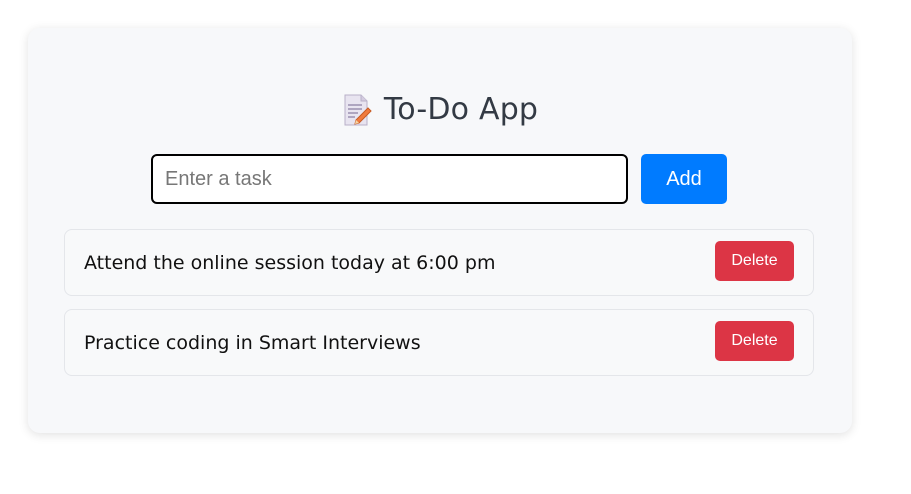 The image size is (911, 494). I want to click on add-button: Add, so click(684, 179).